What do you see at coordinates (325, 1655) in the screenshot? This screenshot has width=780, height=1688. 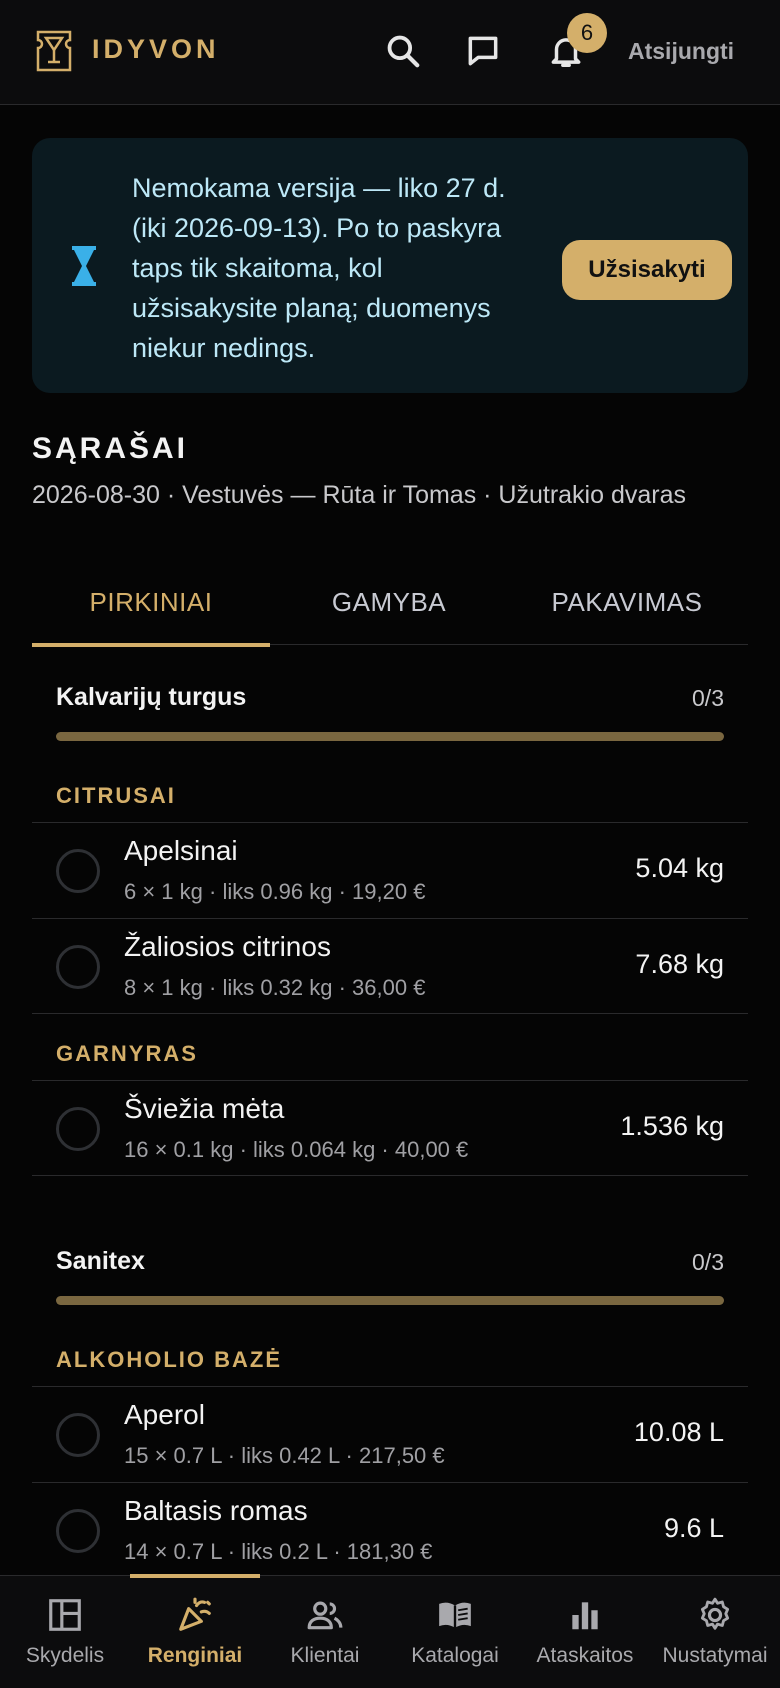 I see `nav-label: Klientai` at bounding box center [325, 1655].